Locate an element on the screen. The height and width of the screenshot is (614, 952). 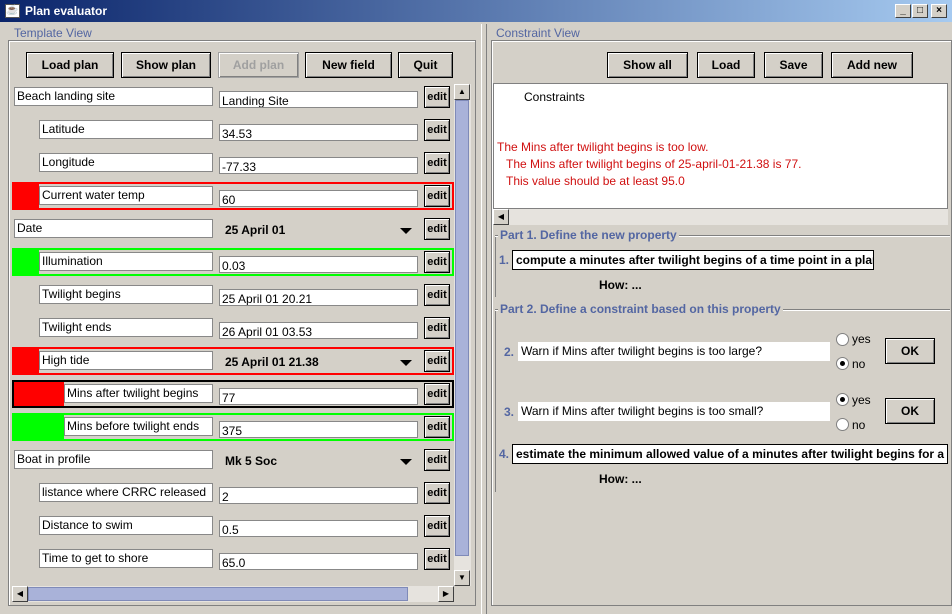
load-plan-button: Load plan is located at coordinates (70, 65).